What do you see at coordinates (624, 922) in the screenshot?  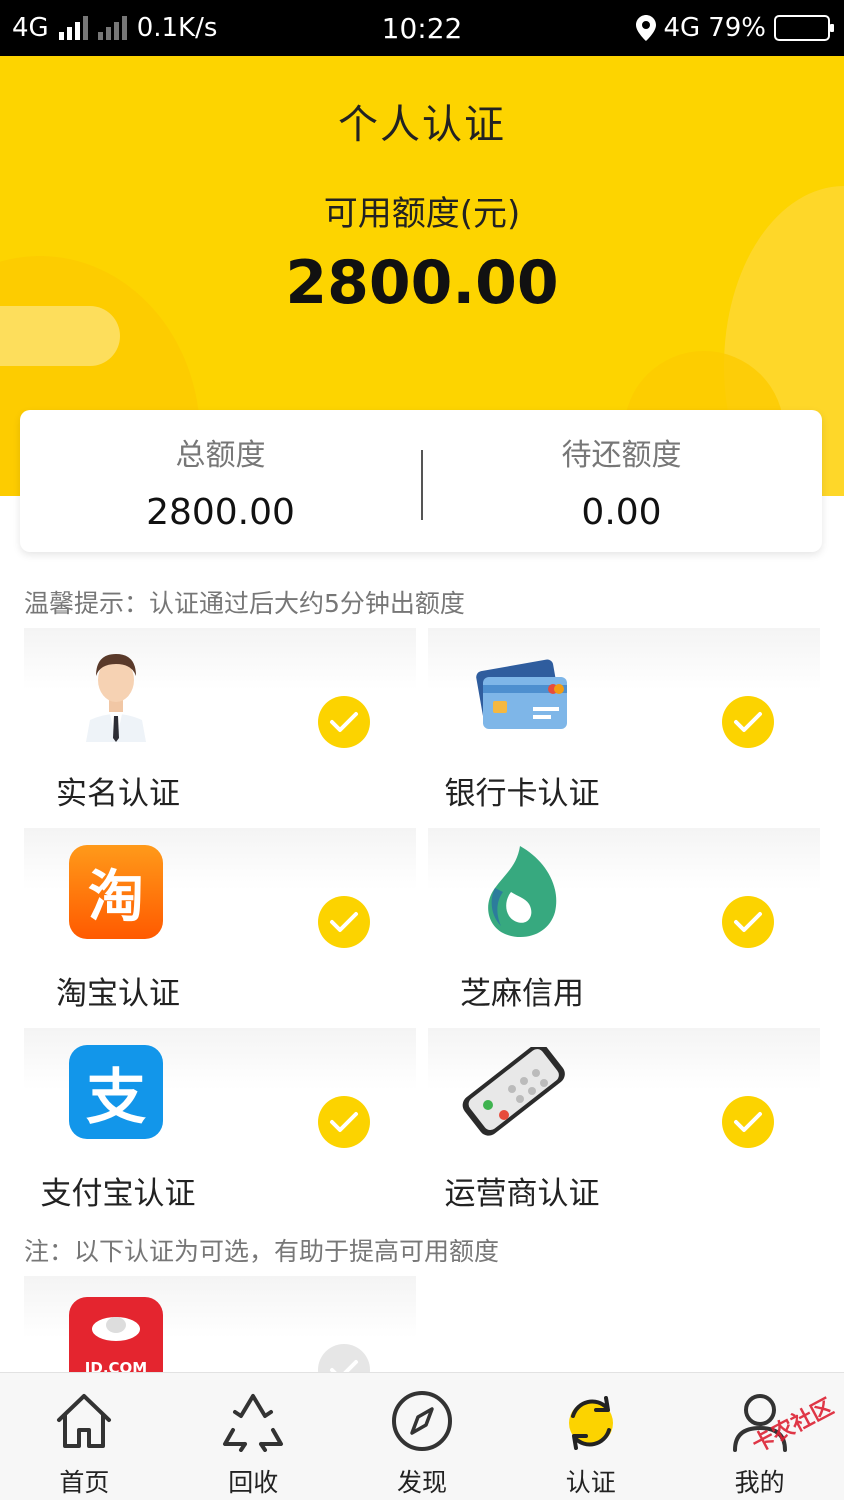 I see `auth-item-sesame-credit: 芝麻信用` at bounding box center [624, 922].